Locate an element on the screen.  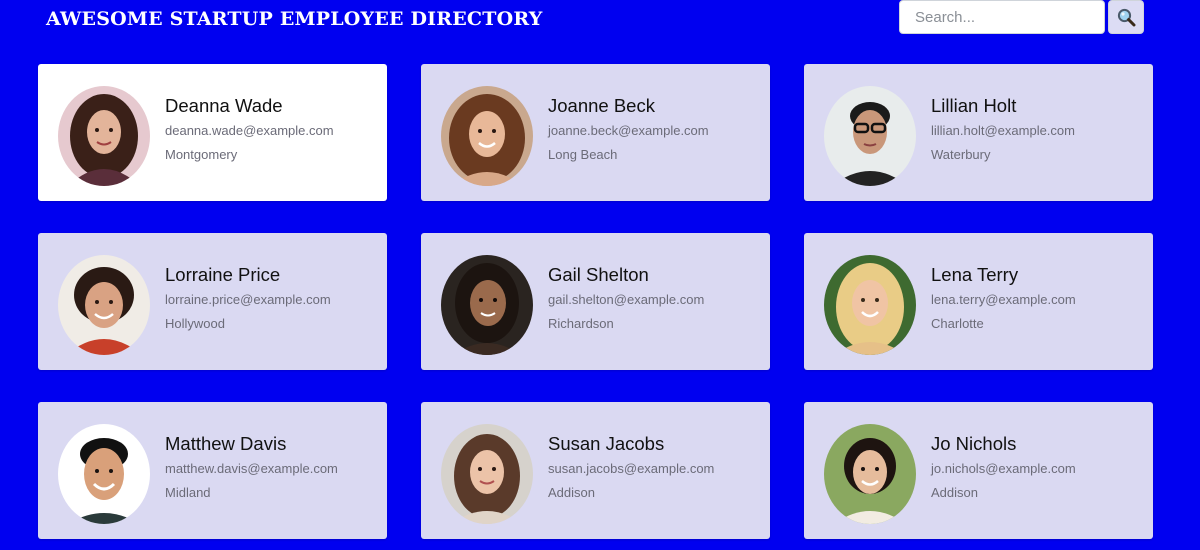
employee-name: Jo Nichols is located at coordinates (974, 443).